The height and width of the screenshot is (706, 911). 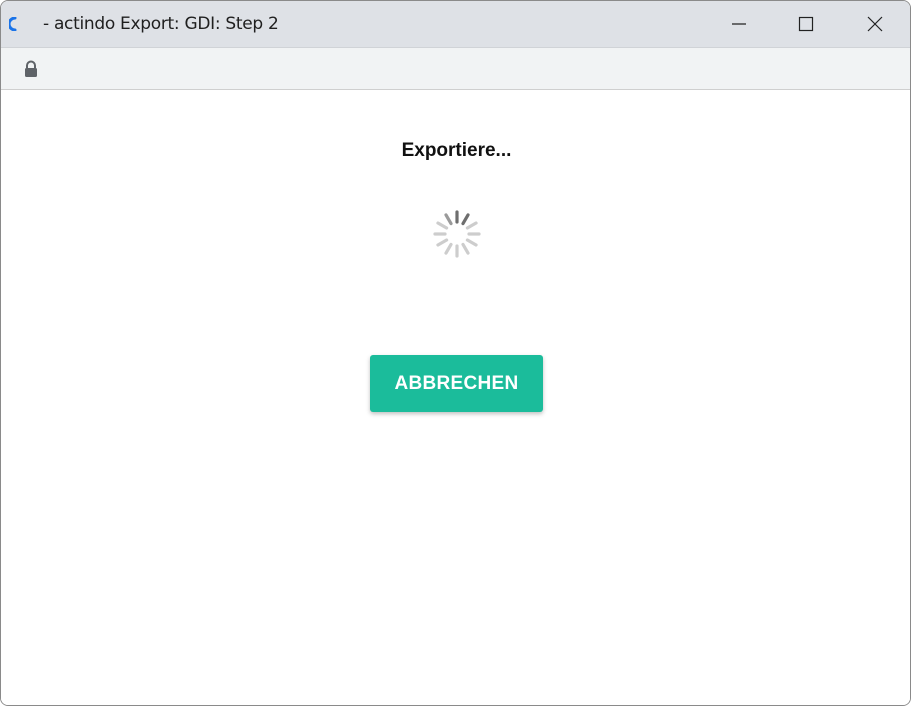 What do you see at coordinates (13, 24) in the screenshot?
I see `favicon-icon` at bounding box center [13, 24].